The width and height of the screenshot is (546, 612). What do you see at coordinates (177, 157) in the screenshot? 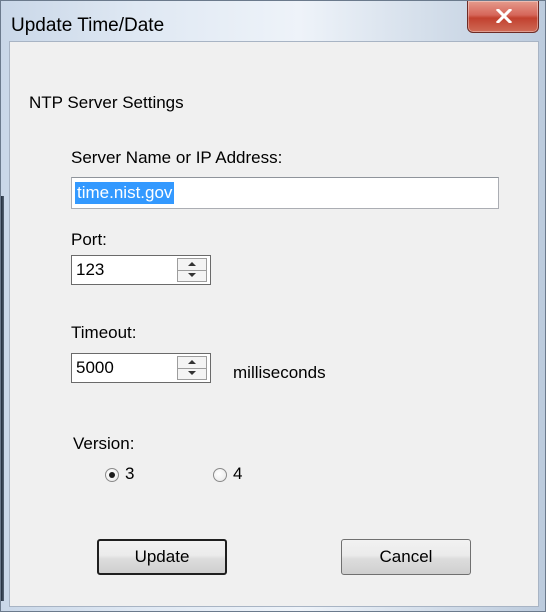
I see `server-label: Server Name or IP Address:` at bounding box center [177, 157].